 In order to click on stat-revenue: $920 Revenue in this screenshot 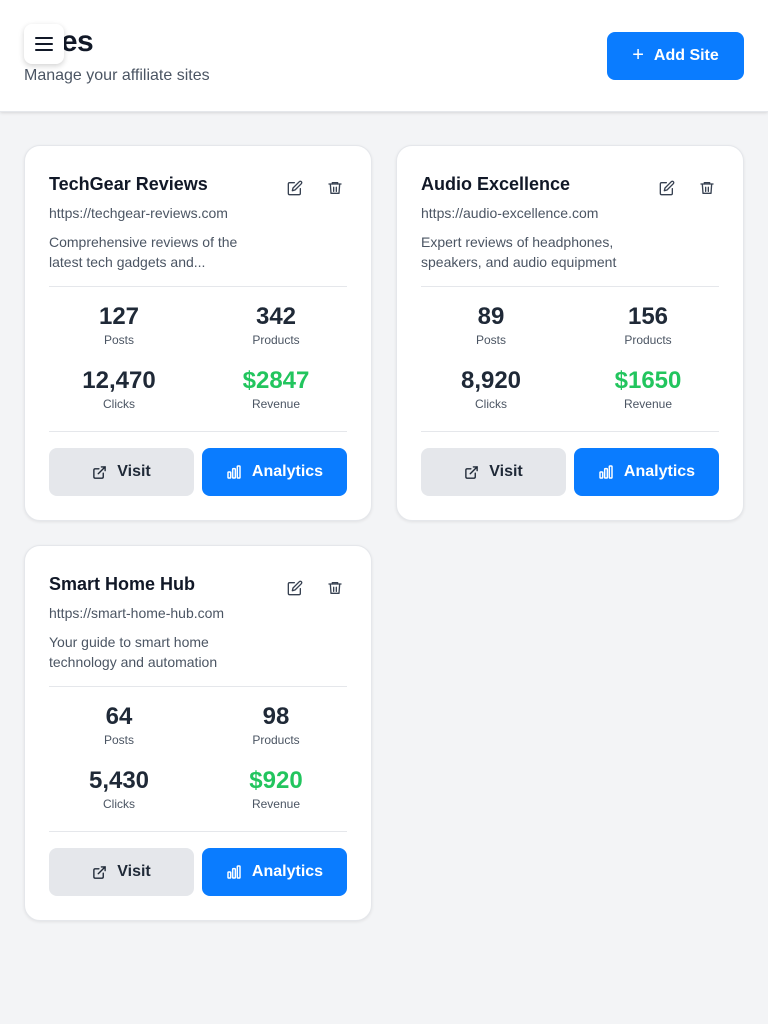, I will do `click(276, 789)`.